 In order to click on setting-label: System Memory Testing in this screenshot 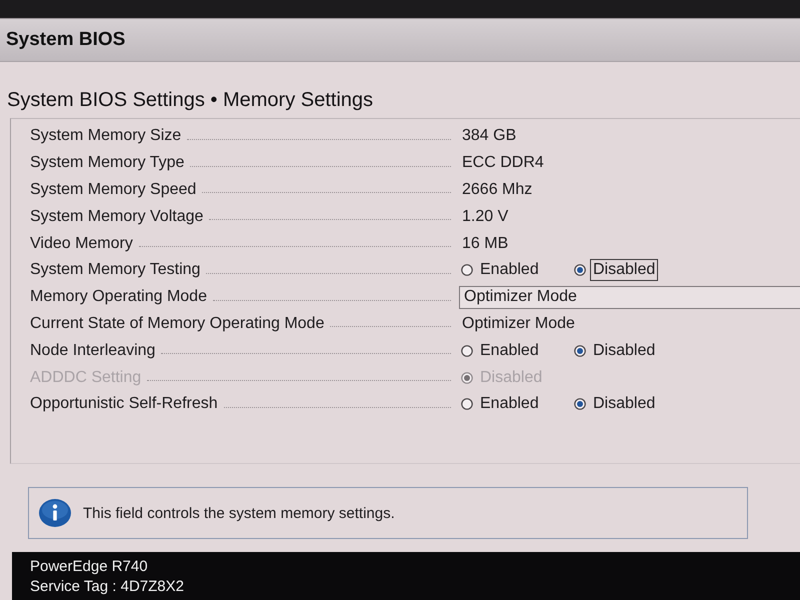, I will do `click(115, 270)`.